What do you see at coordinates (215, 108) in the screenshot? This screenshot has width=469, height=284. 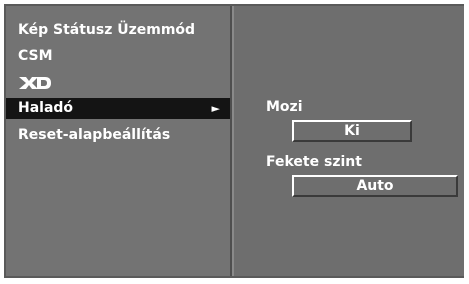 I see `submenu-arrow-icon: ►` at bounding box center [215, 108].